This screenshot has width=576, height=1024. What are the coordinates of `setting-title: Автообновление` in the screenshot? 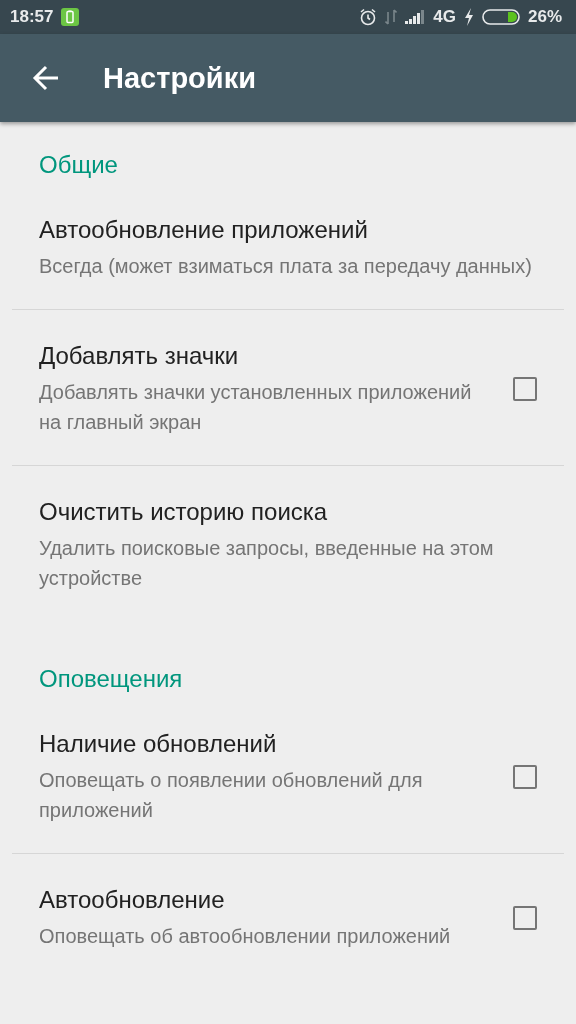 It's located at (132, 900).